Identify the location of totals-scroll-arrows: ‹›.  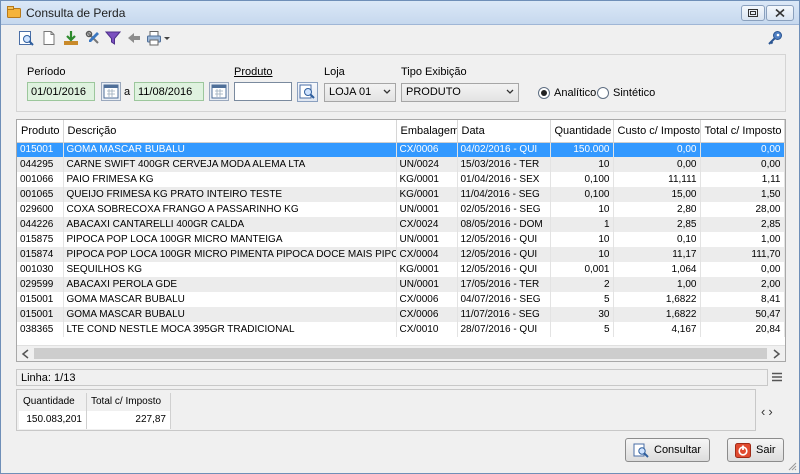
(768, 411).